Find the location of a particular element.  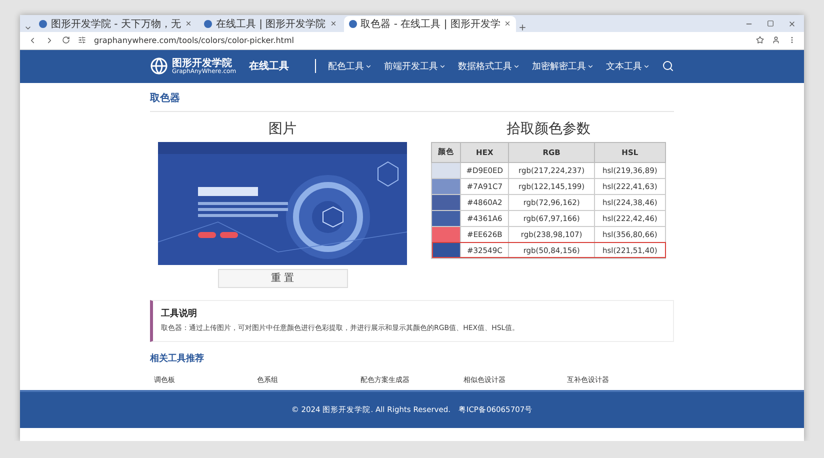

address-field: graphanywhere.com/tools/colors/color-picker.html is located at coordinates (421, 40).